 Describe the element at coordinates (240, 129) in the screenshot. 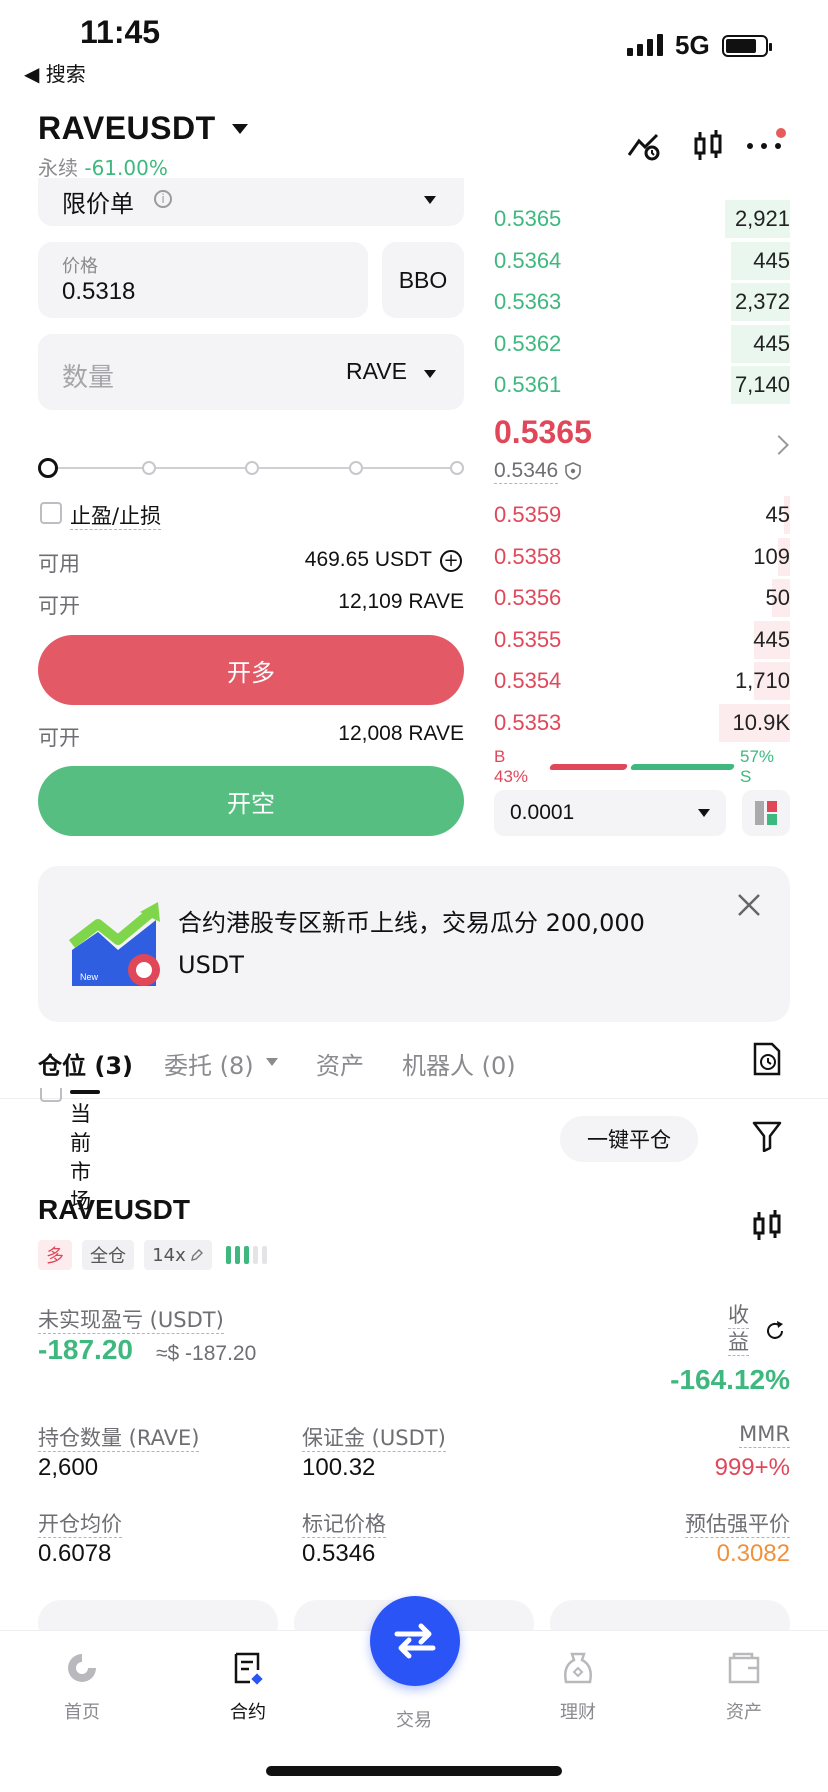

I see `symbol-dropdown-icon` at that location.